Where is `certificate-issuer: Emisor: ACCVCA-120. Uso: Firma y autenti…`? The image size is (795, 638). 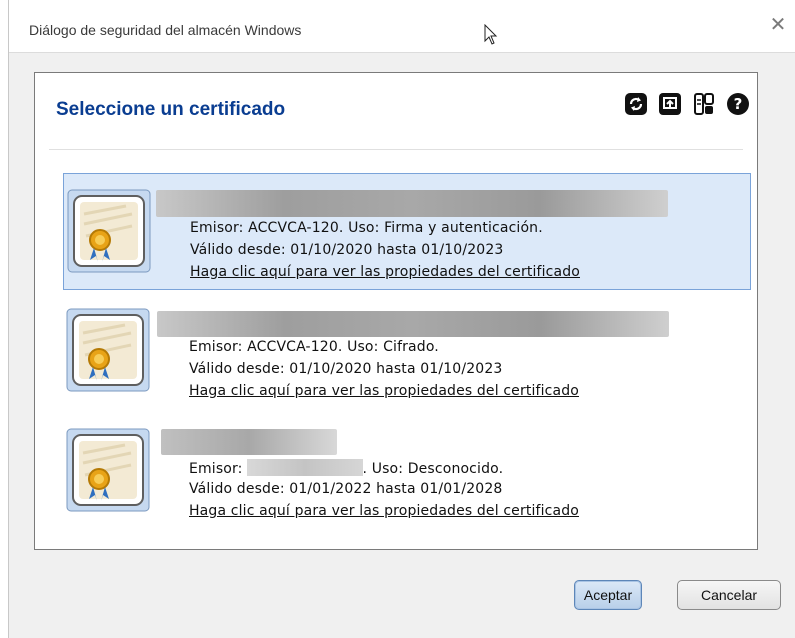 certificate-issuer: Emisor: ACCVCA-120. Uso: Firma y autenti… is located at coordinates (366, 228).